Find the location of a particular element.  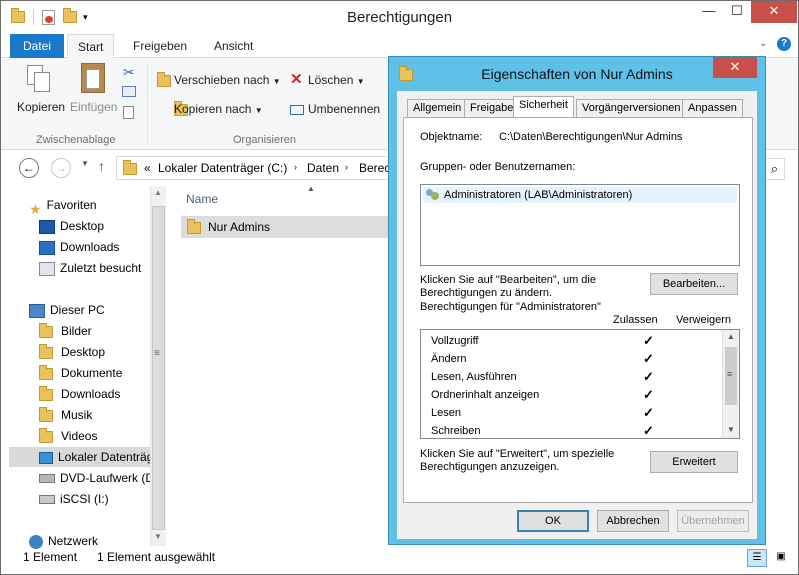

tab-anpassen: Anpassen is located at coordinates (712, 108).